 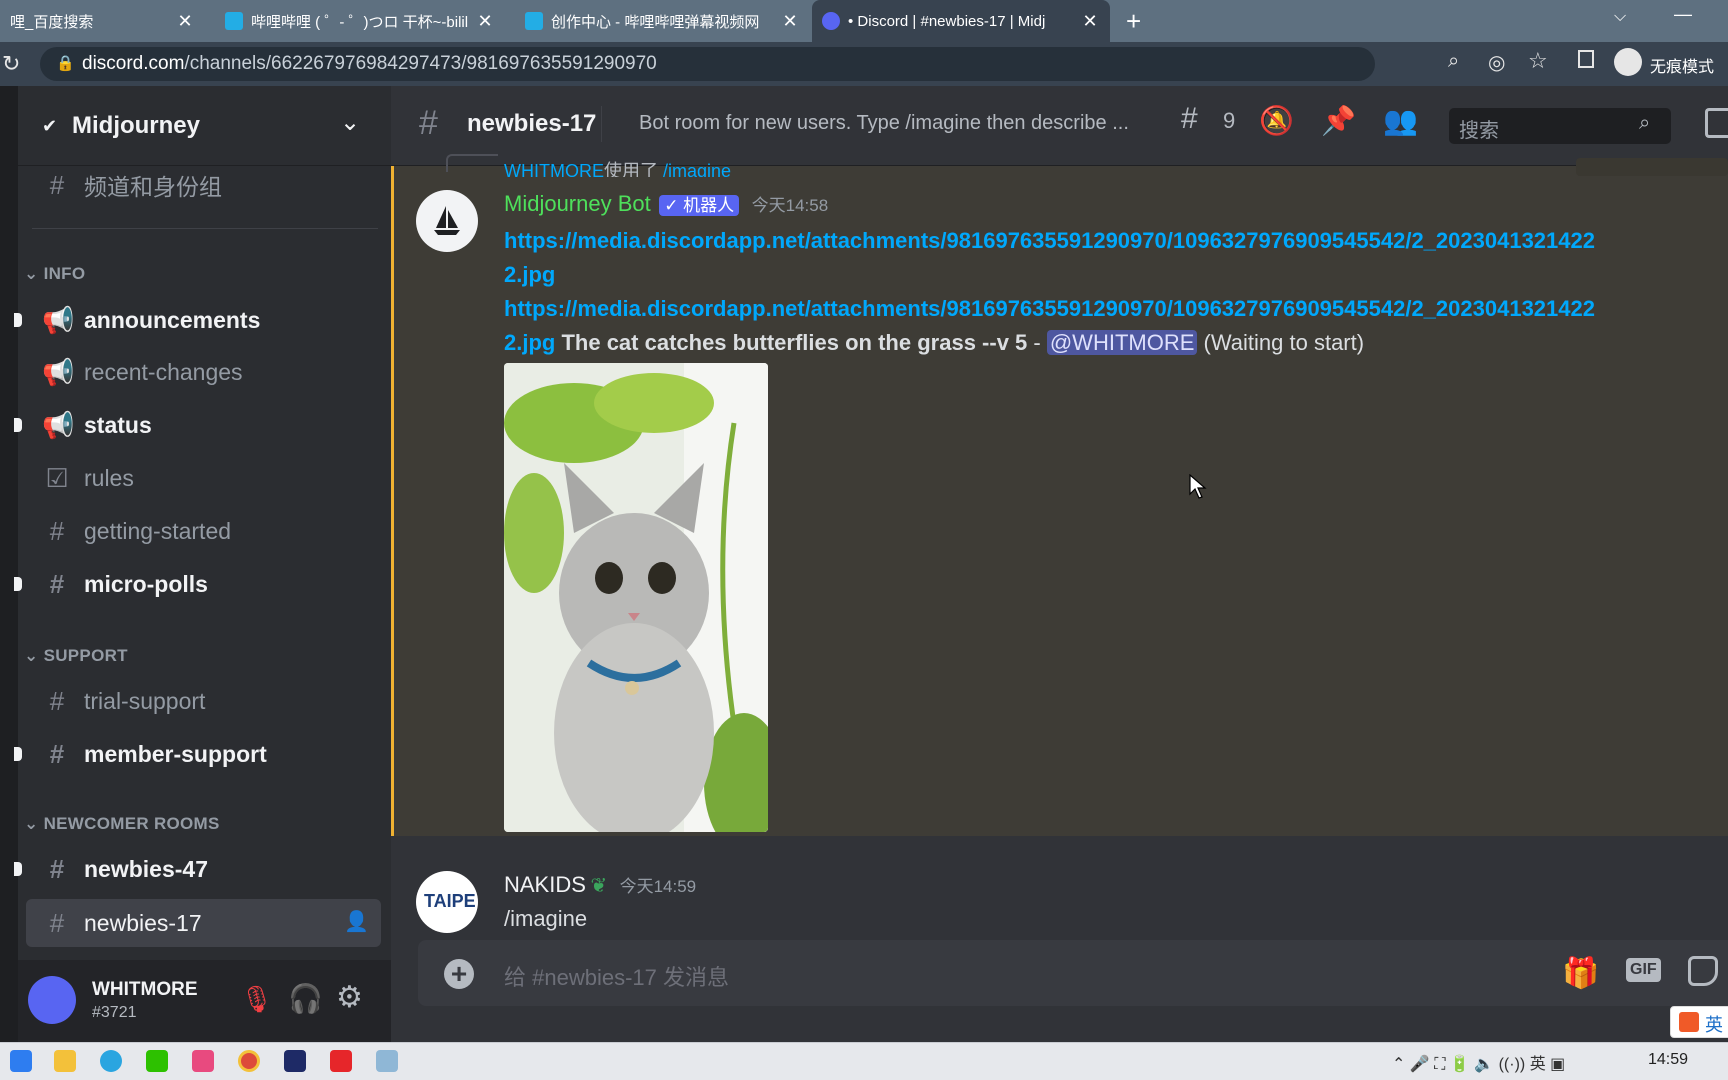 What do you see at coordinates (204, 126) in the screenshot?
I see `server-header: ✔ Midjourney ⌄` at bounding box center [204, 126].